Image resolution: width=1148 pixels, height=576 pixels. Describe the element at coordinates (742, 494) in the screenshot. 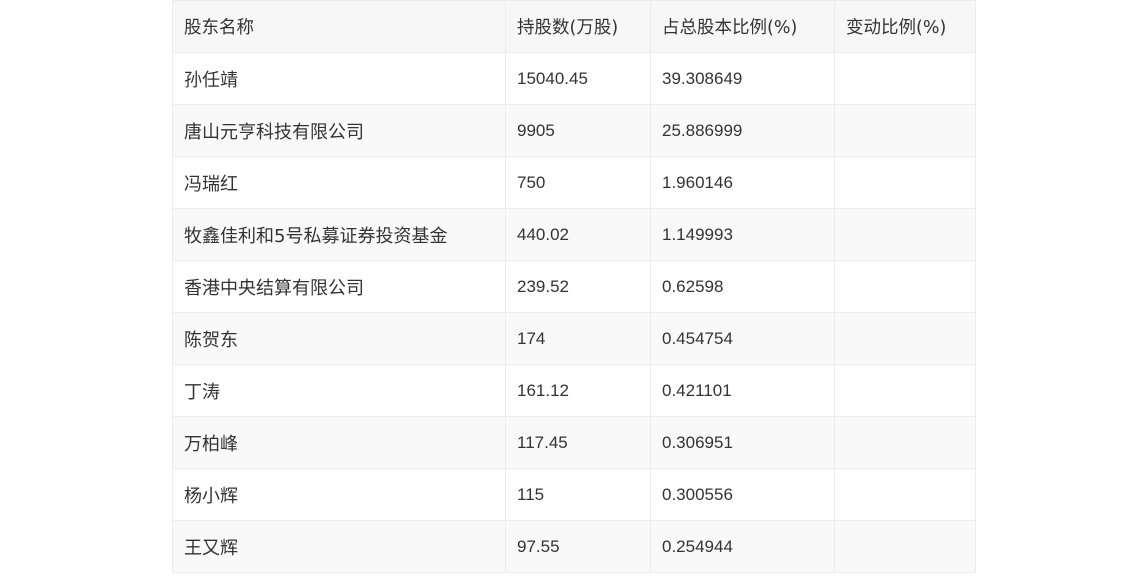

I see `cell-share-ratio: 0.300556` at that location.